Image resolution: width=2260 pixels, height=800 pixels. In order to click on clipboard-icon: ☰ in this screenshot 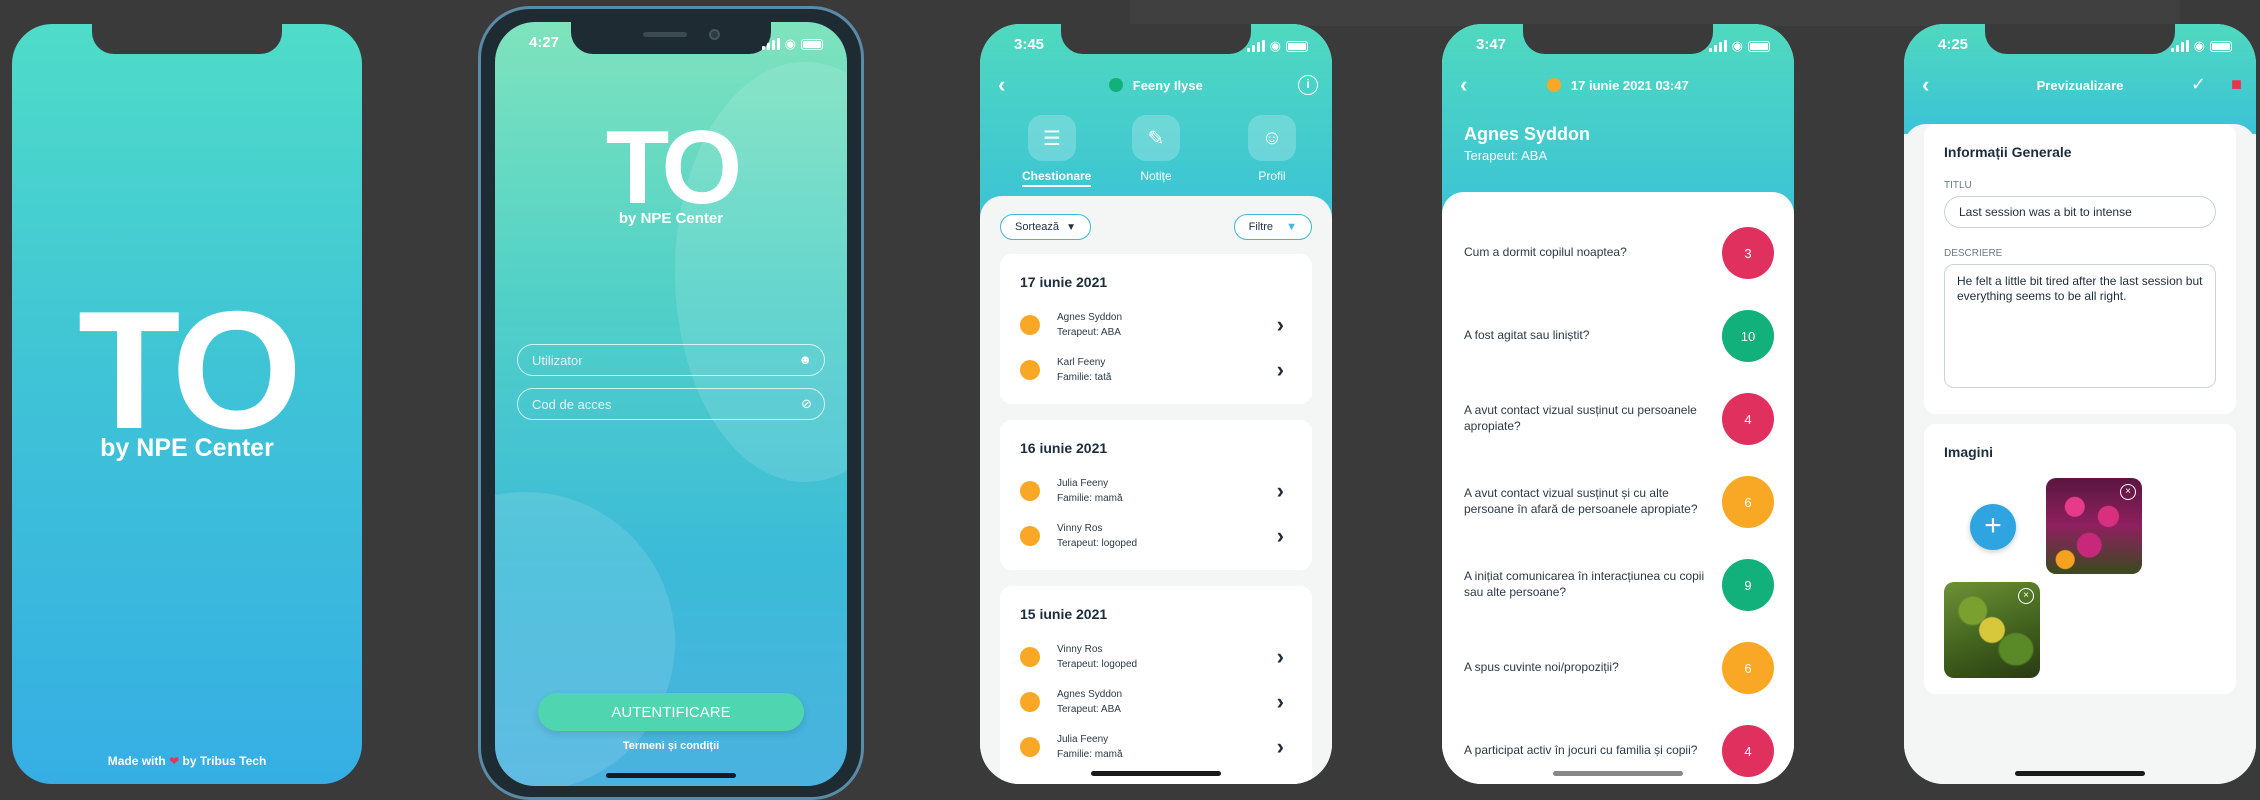, I will do `click(1052, 138)`.